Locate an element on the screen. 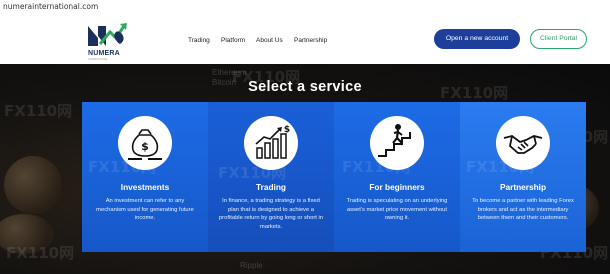  client-portal-button: Client Portal is located at coordinates (558, 39).